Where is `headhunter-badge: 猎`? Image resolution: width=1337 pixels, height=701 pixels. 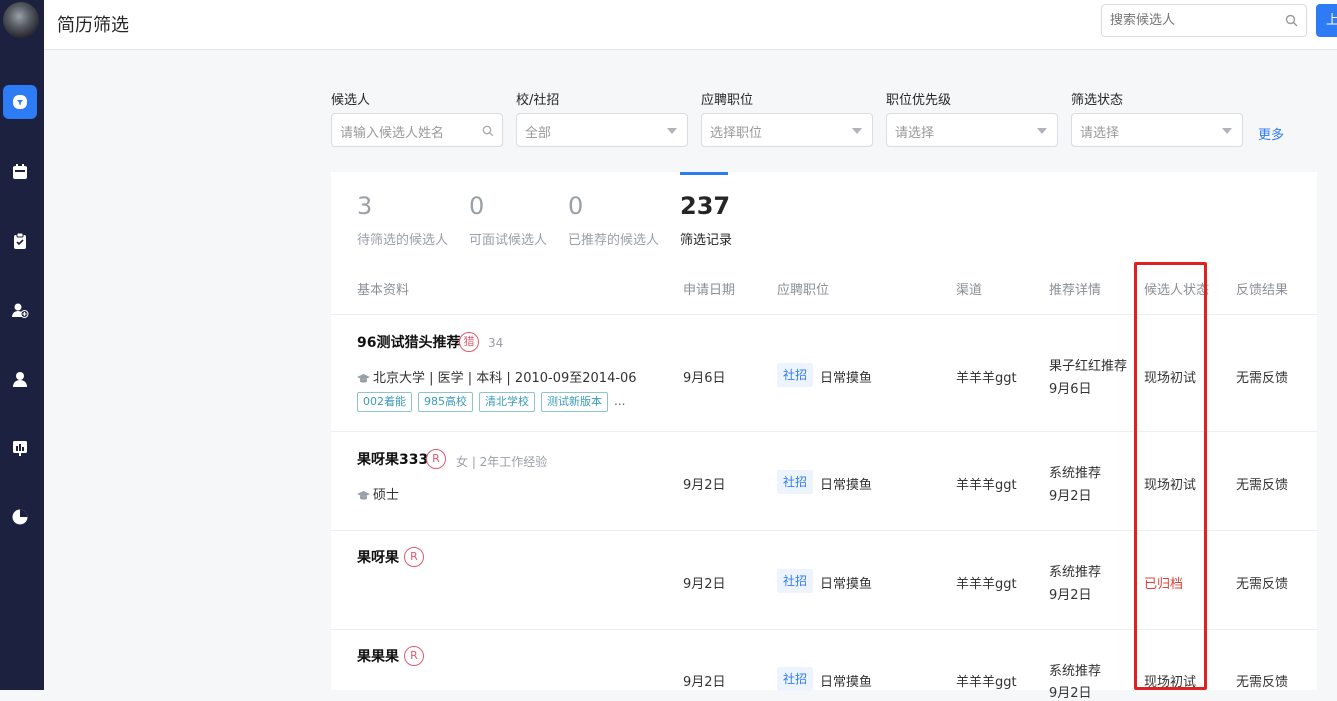
headhunter-badge: 猎 is located at coordinates (469, 342).